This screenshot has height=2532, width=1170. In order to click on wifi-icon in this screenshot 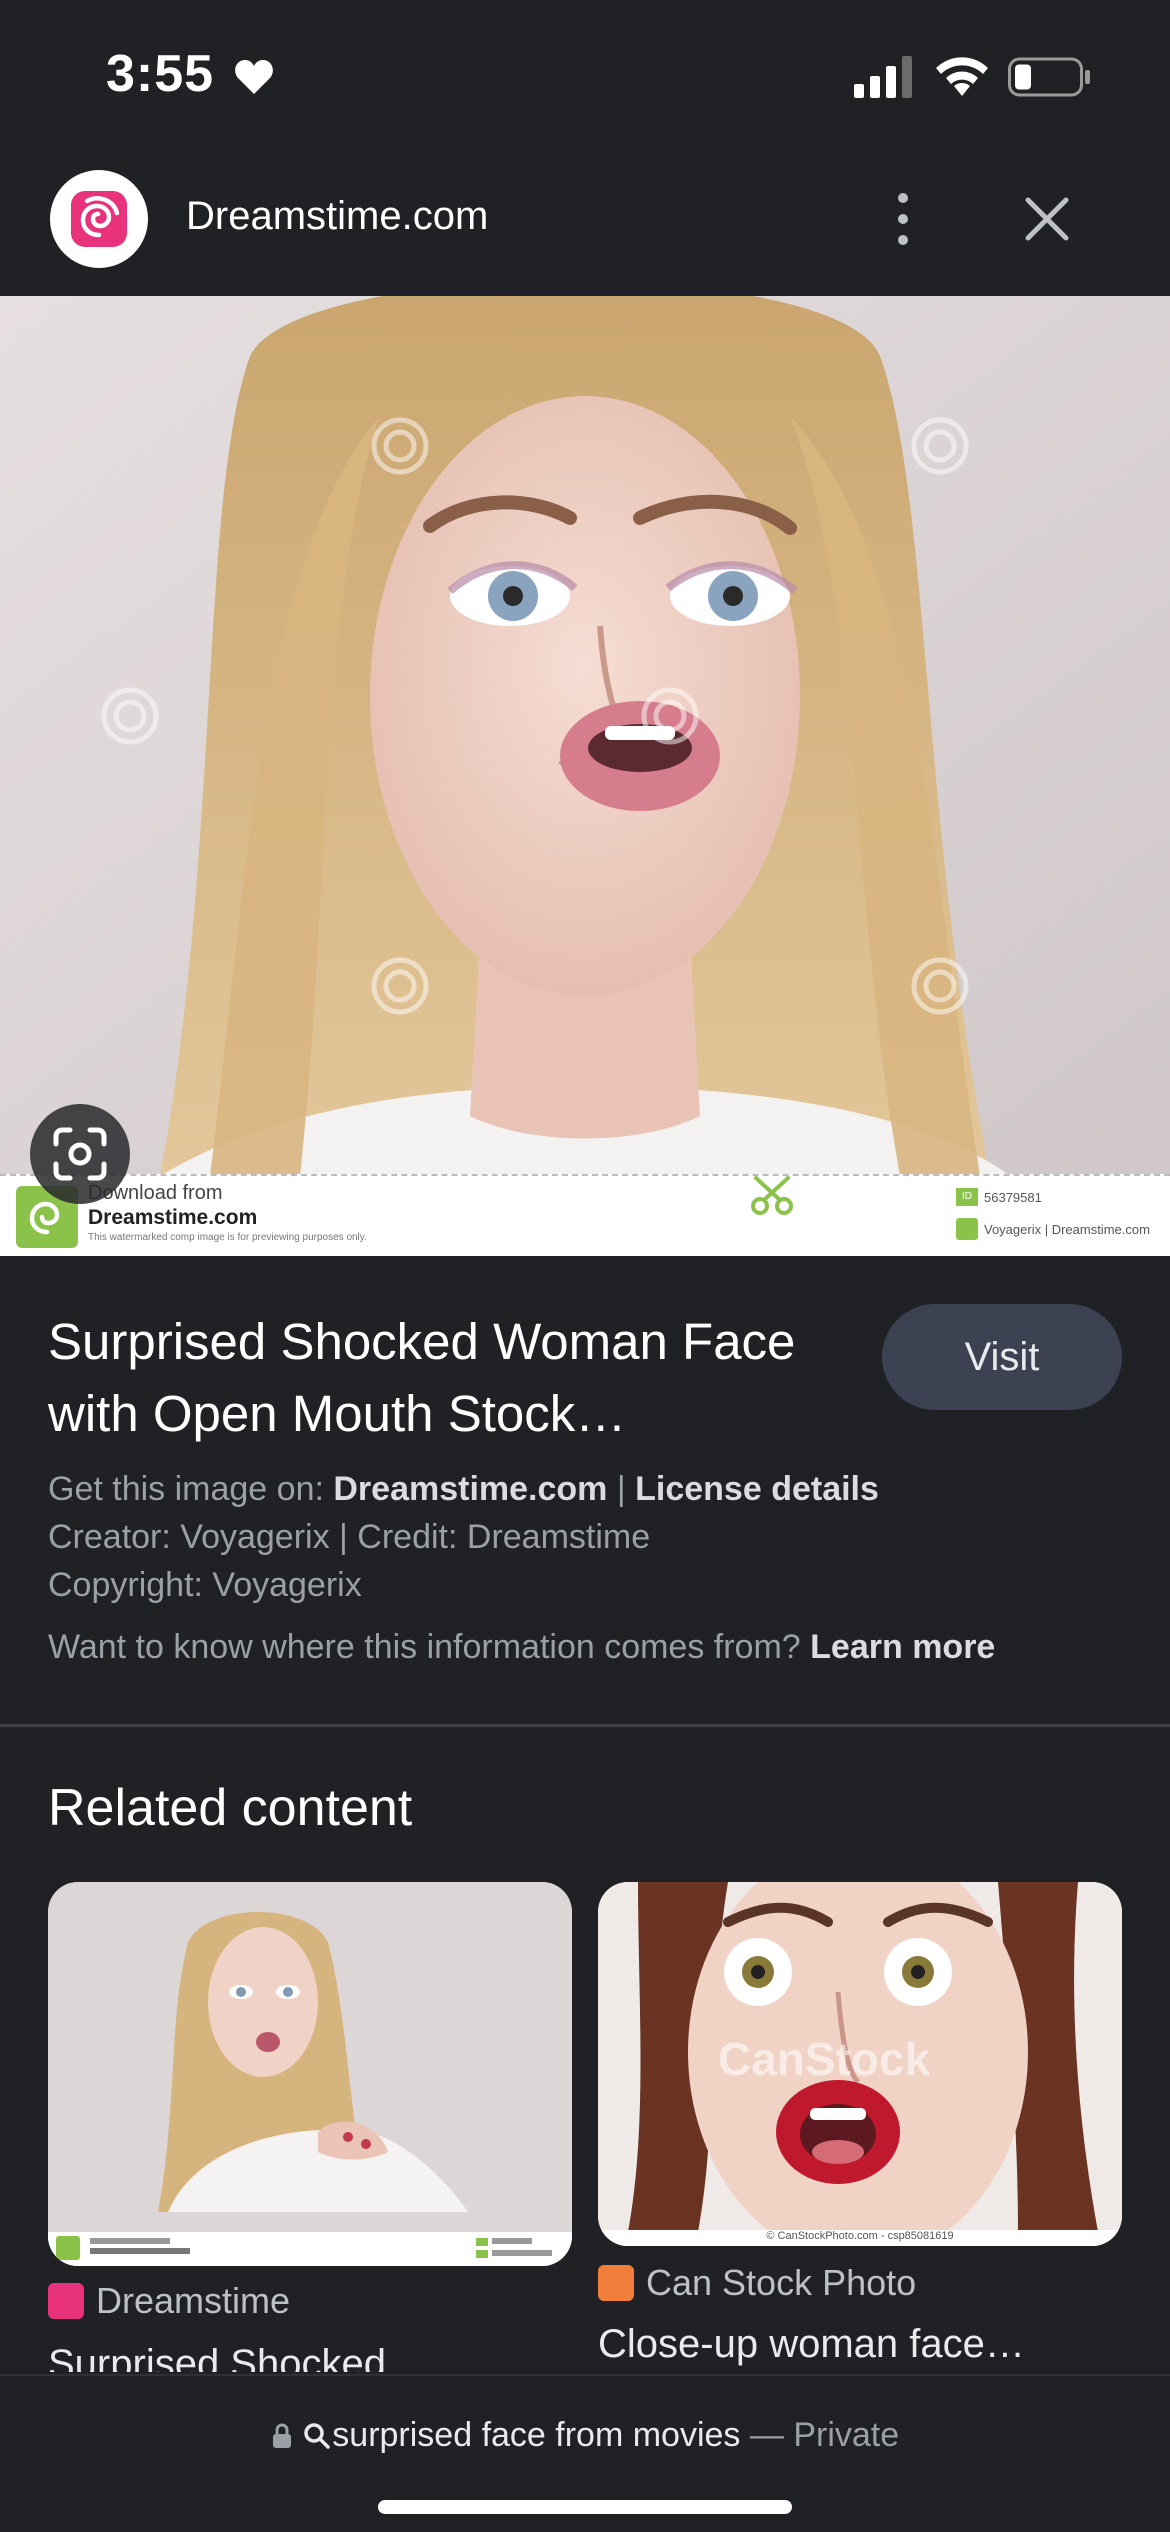, I will do `click(962, 76)`.